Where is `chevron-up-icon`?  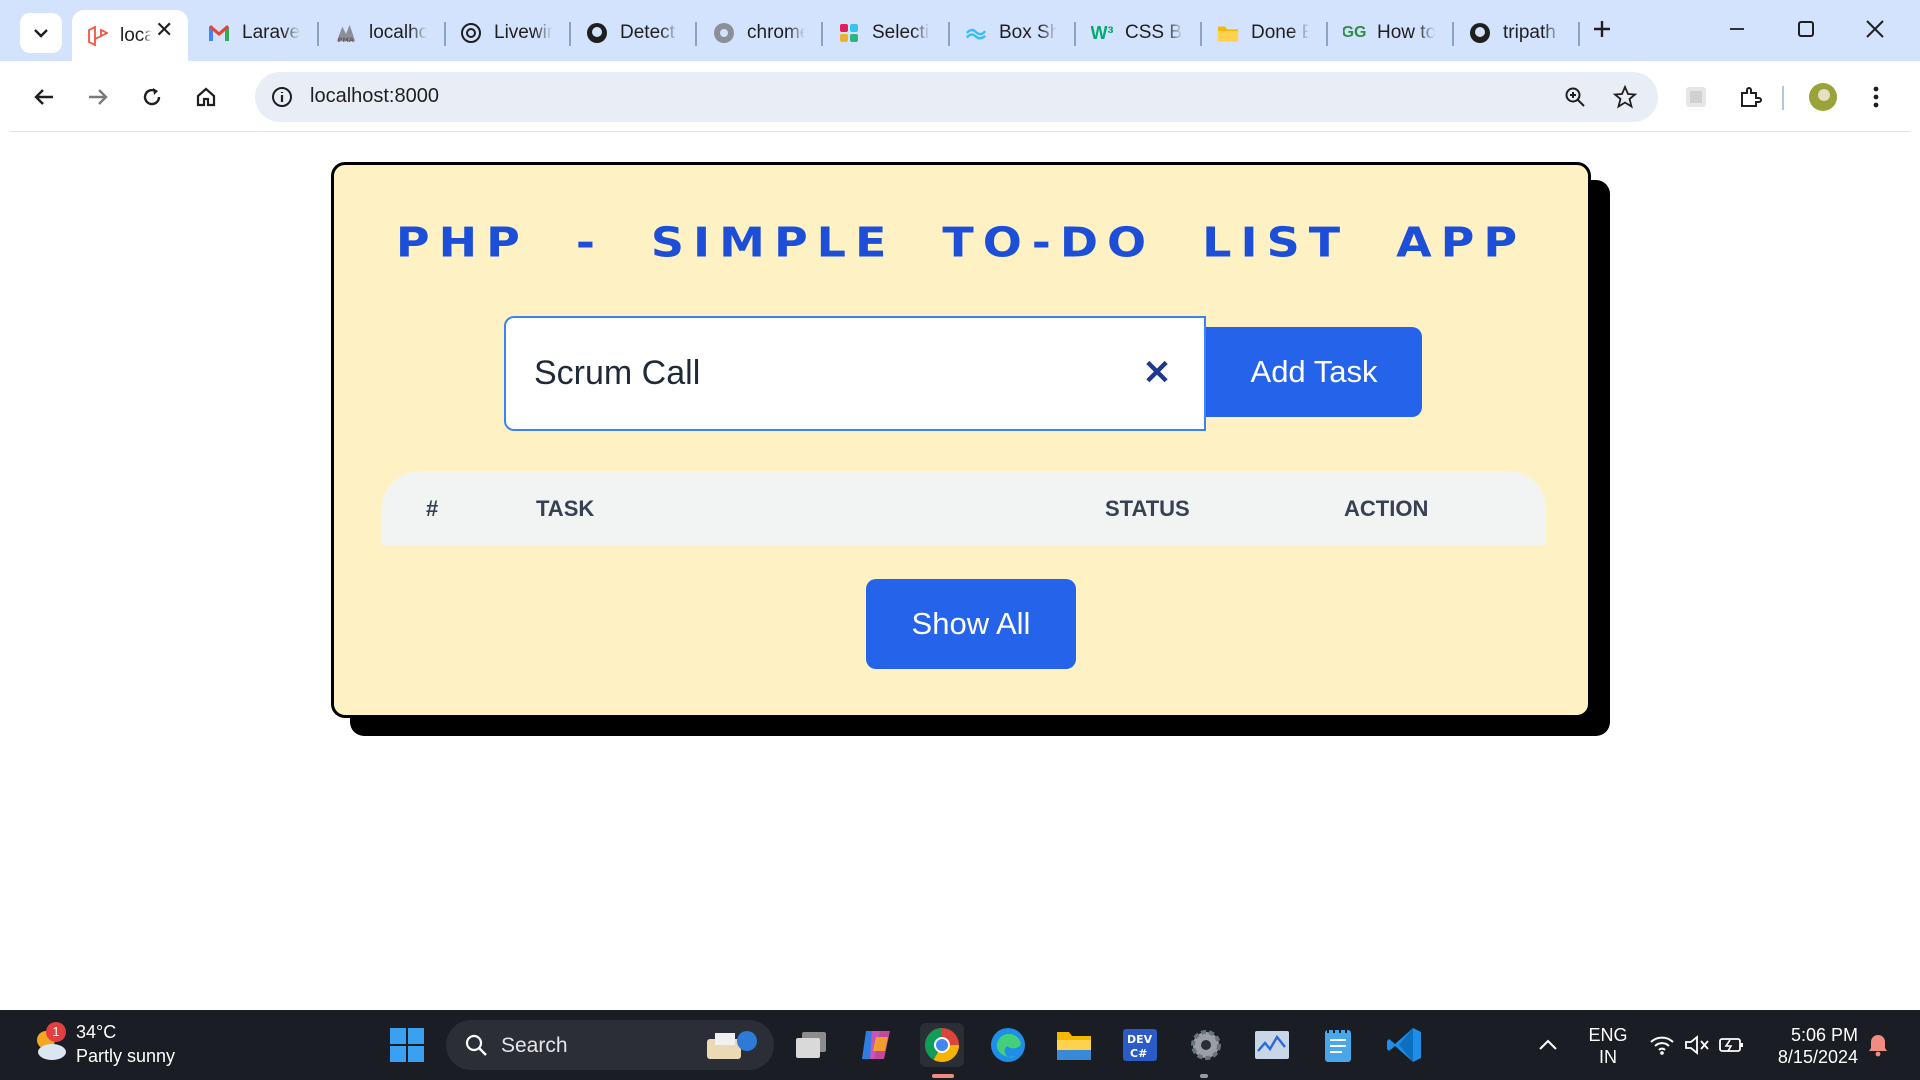 chevron-up-icon is located at coordinates (1548, 1044).